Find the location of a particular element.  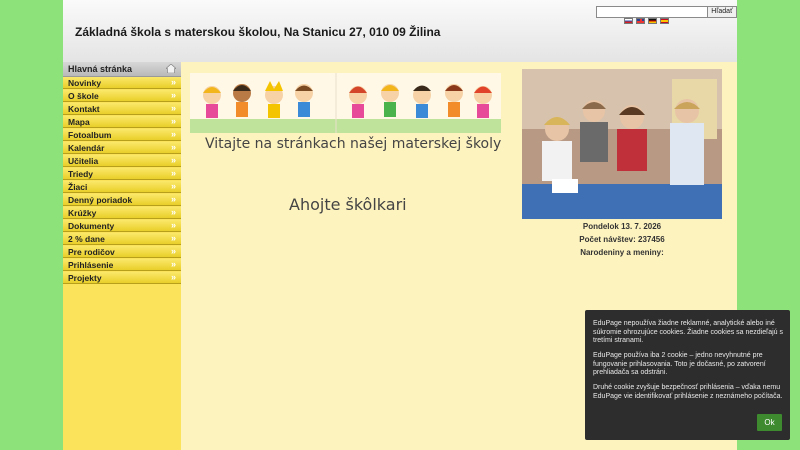

flag-english-icon is located at coordinates (640, 21).